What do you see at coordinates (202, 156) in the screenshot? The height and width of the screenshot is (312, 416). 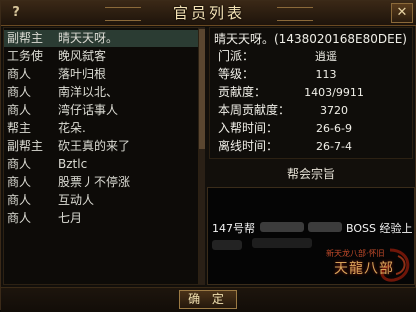 I see `officer-list-scrollbar` at bounding box center [202, 156].